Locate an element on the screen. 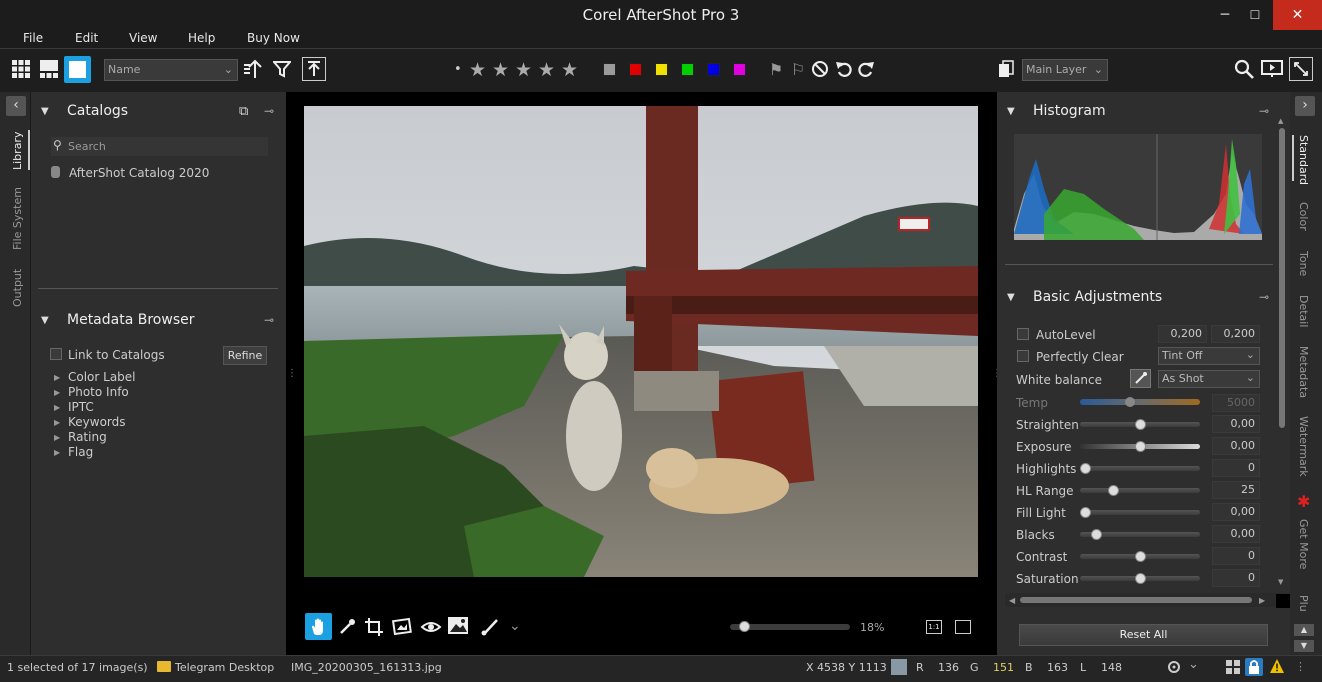 The width and height of the screenshot is (1322, 682). sort-order-icon is located at coordinates (254, 69).